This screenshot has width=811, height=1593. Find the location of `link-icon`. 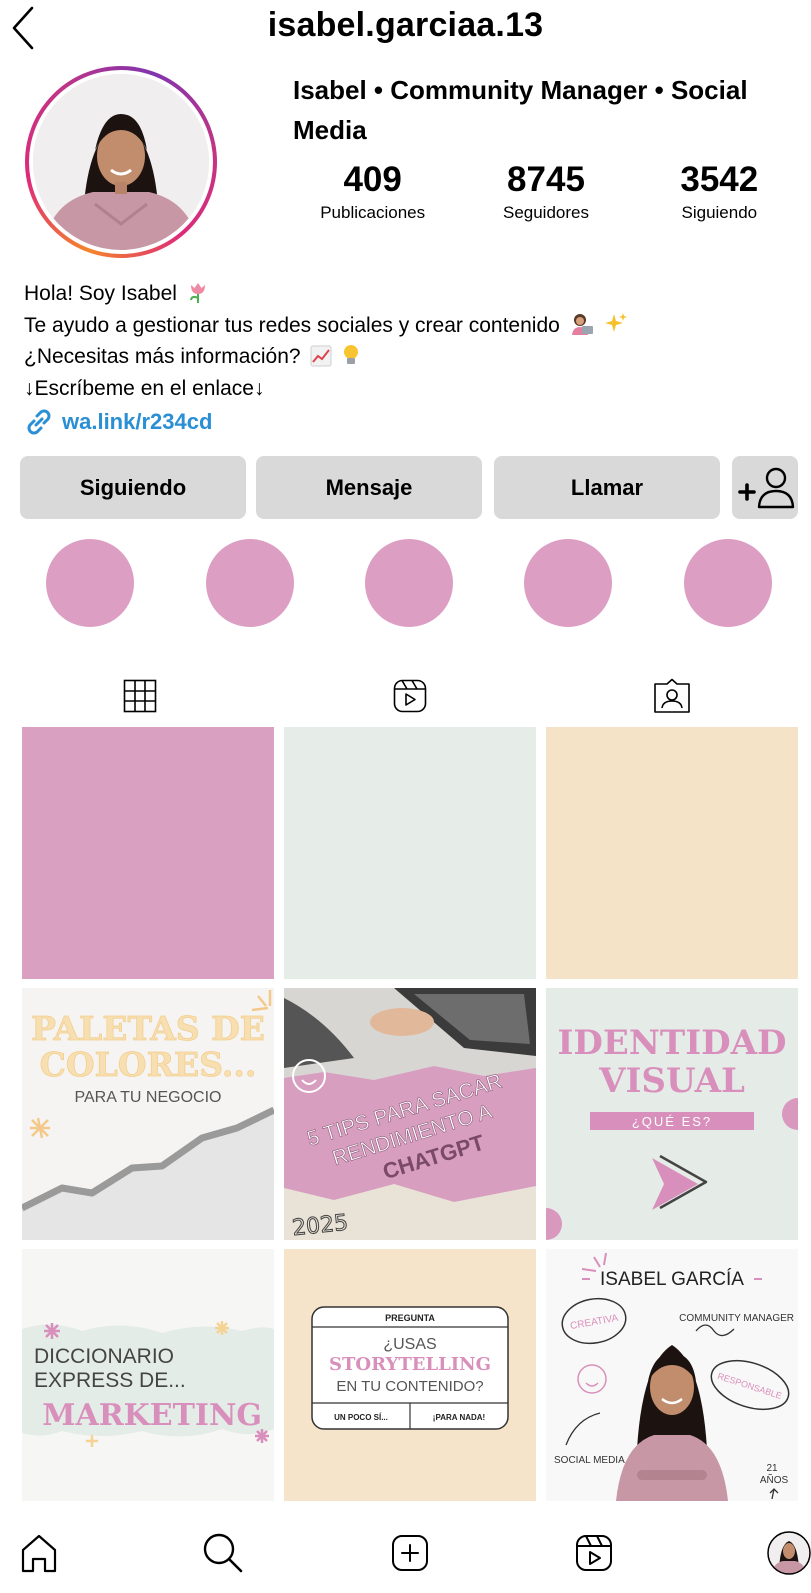

link-icon is located at coordinates (39, 422).